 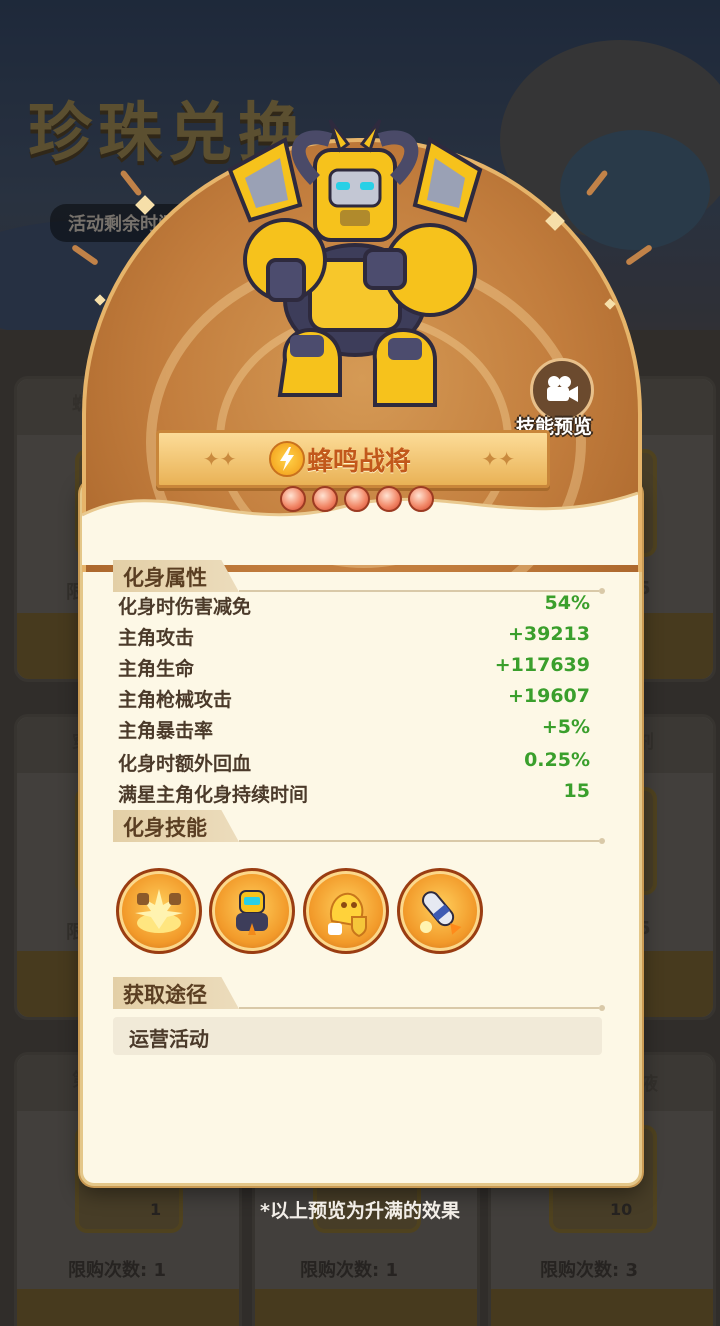 What do you see at coordinates (354, 764) in the screenshot?
I see `attribute-row: 化身时额外回血 0.25%` at bounding box center [354, 764].